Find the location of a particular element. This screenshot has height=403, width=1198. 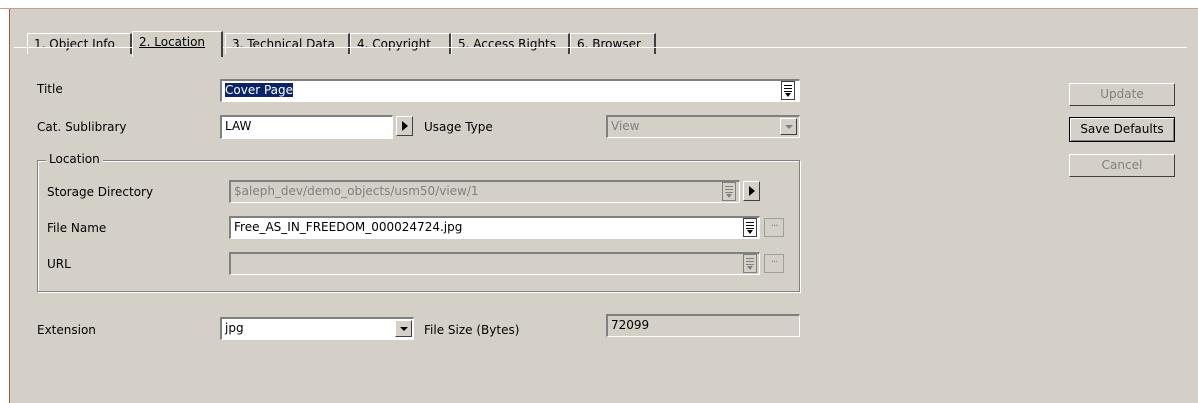

usage-type-label: Usage Type is located at coordinates (458, 127).